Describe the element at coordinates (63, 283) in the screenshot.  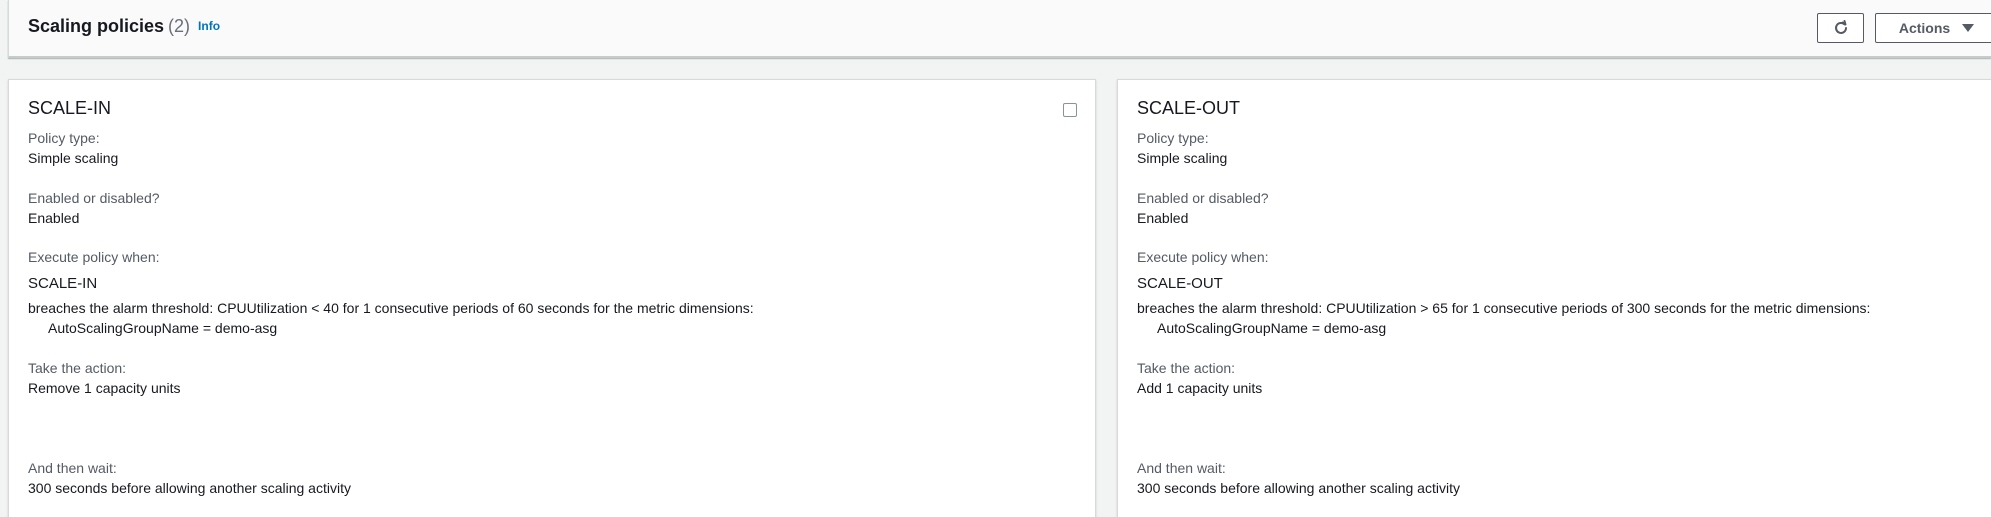
I see `alarm-name: SCALE-IN` at that location.